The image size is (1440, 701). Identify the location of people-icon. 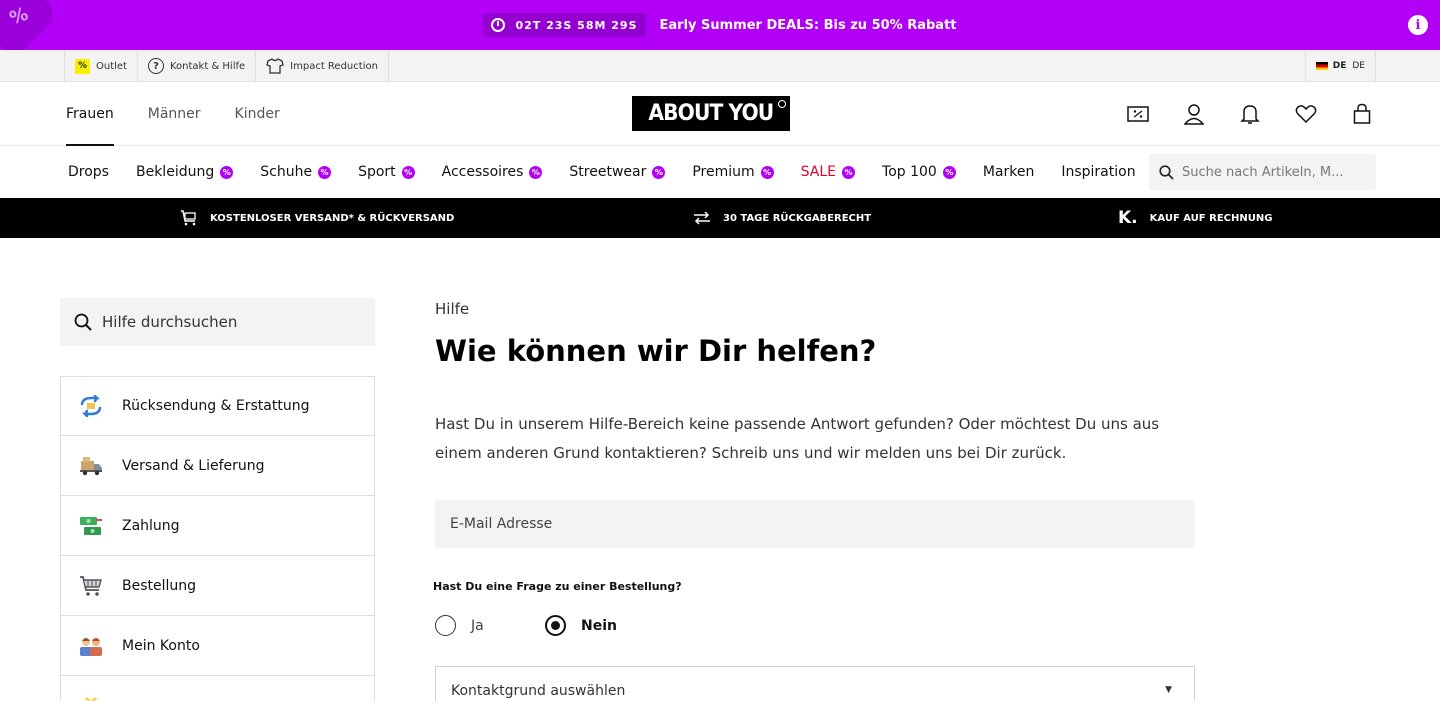
(91, 646).